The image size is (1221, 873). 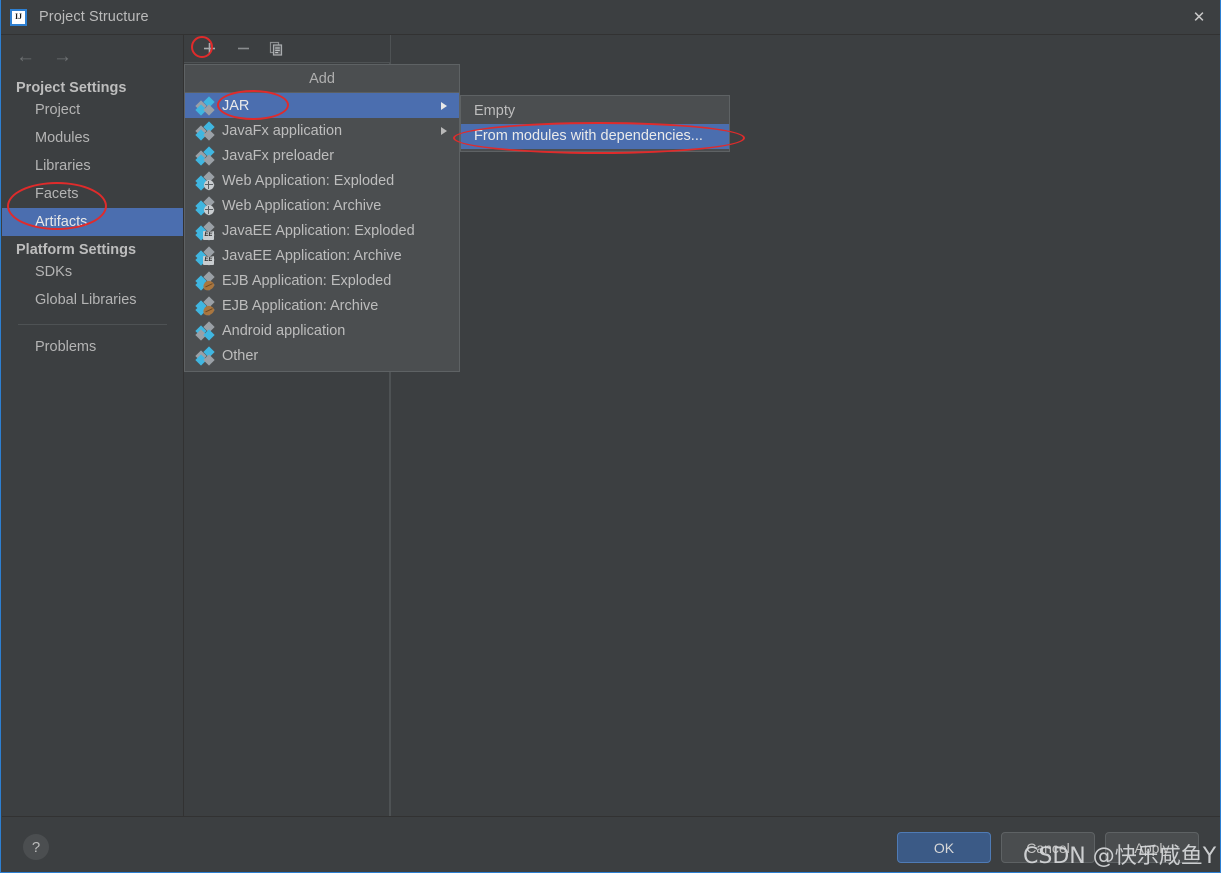 I want to click on menu-item-label: EJB Application: Archive, so click(x=300, y=305).